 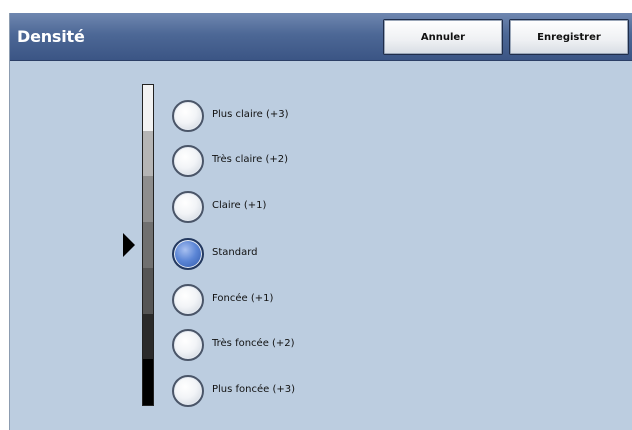 I want to click on density-option-plus-claire-3: Plus claire (+3), so click(x=252, y=116).